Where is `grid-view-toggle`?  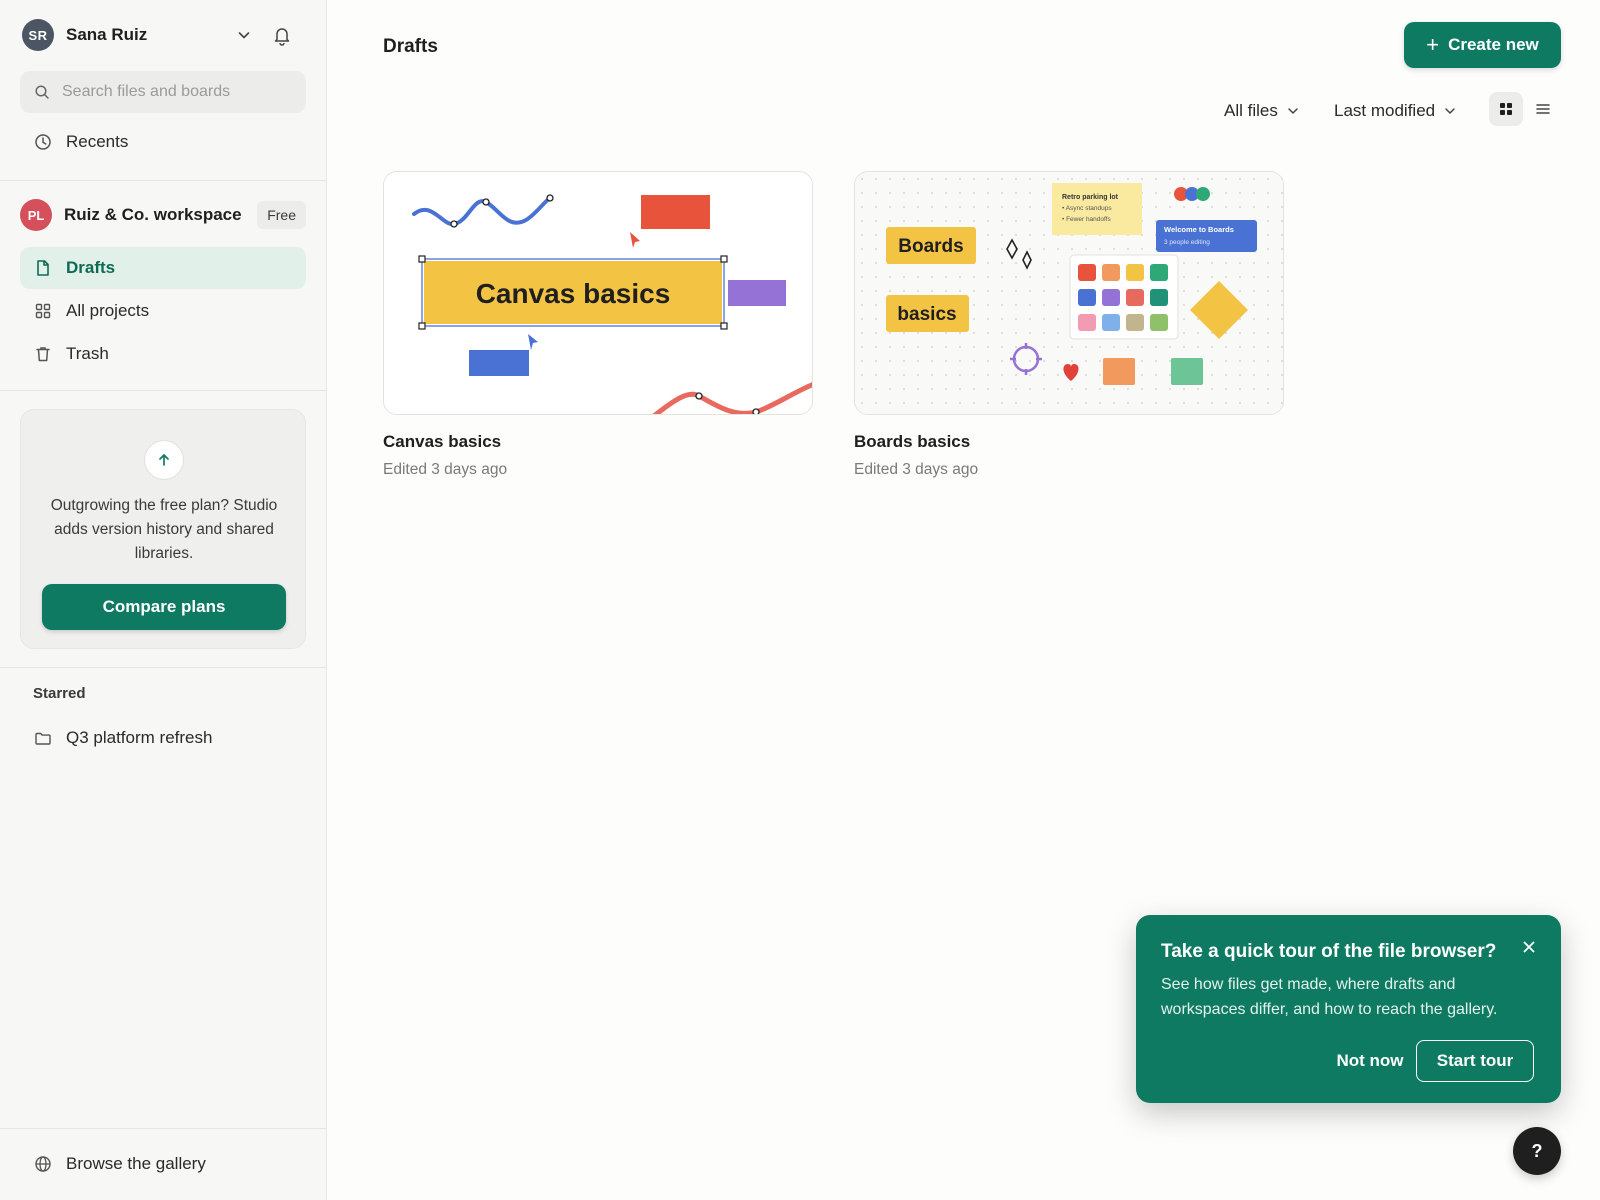
grid-view-toggle is located at coordinates (1506, 109).